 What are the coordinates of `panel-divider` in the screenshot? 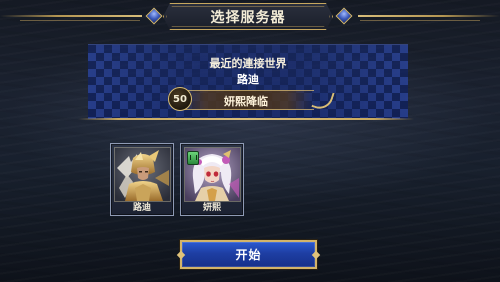 It's located at (246, 119).